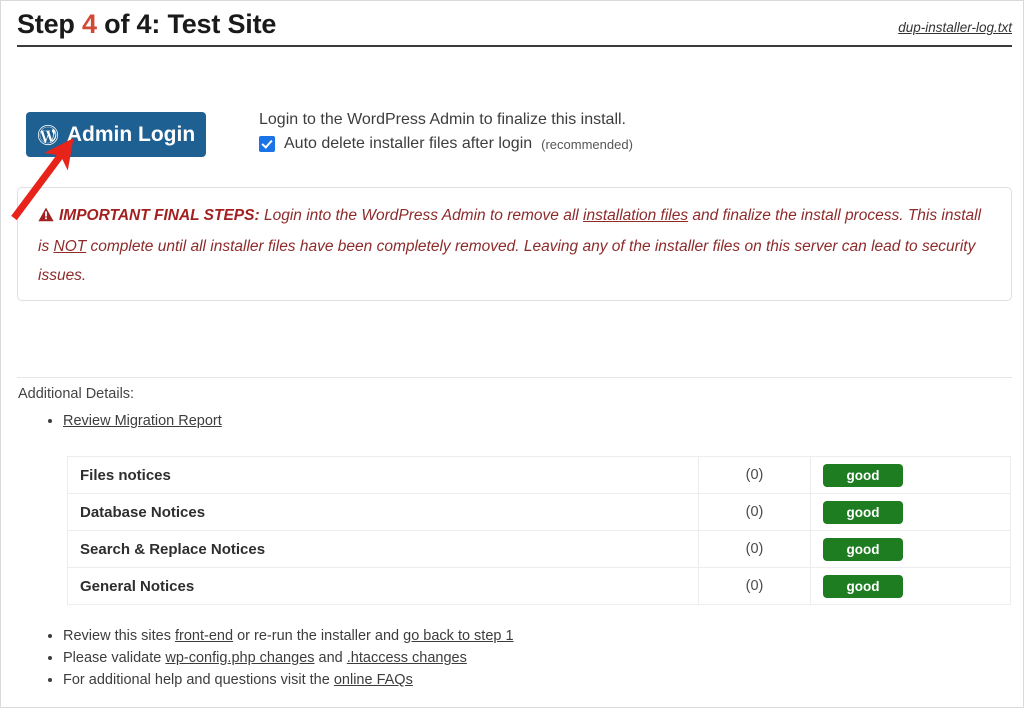 This screenshot has height=708, width=1024. I want to click on admin-login-button: Admin Login, so click(116, 134).